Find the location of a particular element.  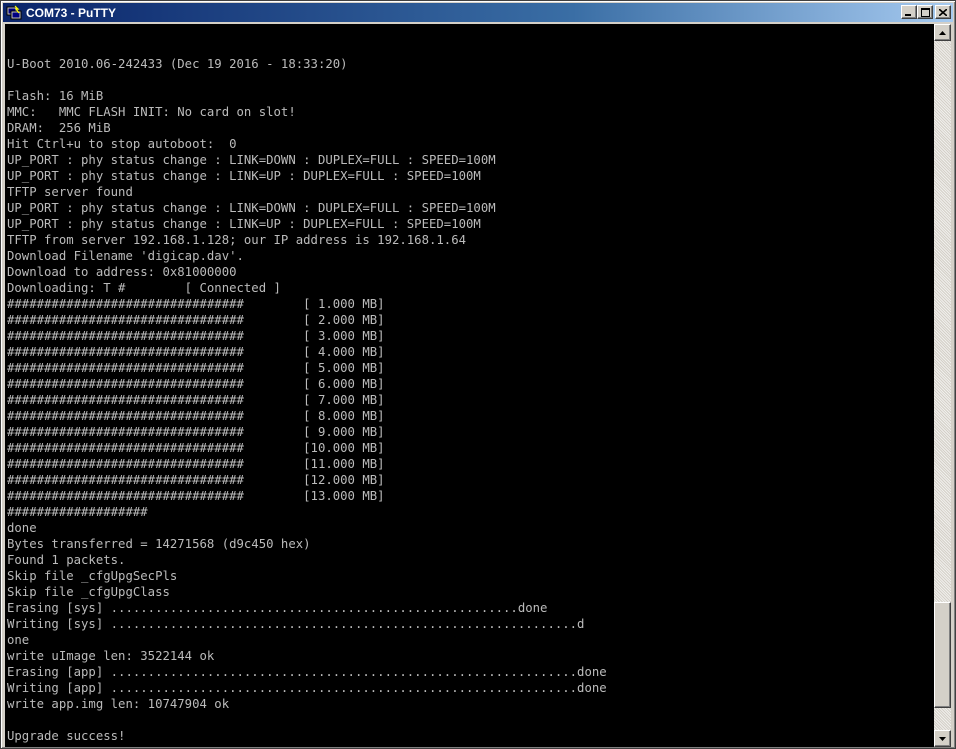

scroll-down-arrow-icon is located at coordinates (942, 738).